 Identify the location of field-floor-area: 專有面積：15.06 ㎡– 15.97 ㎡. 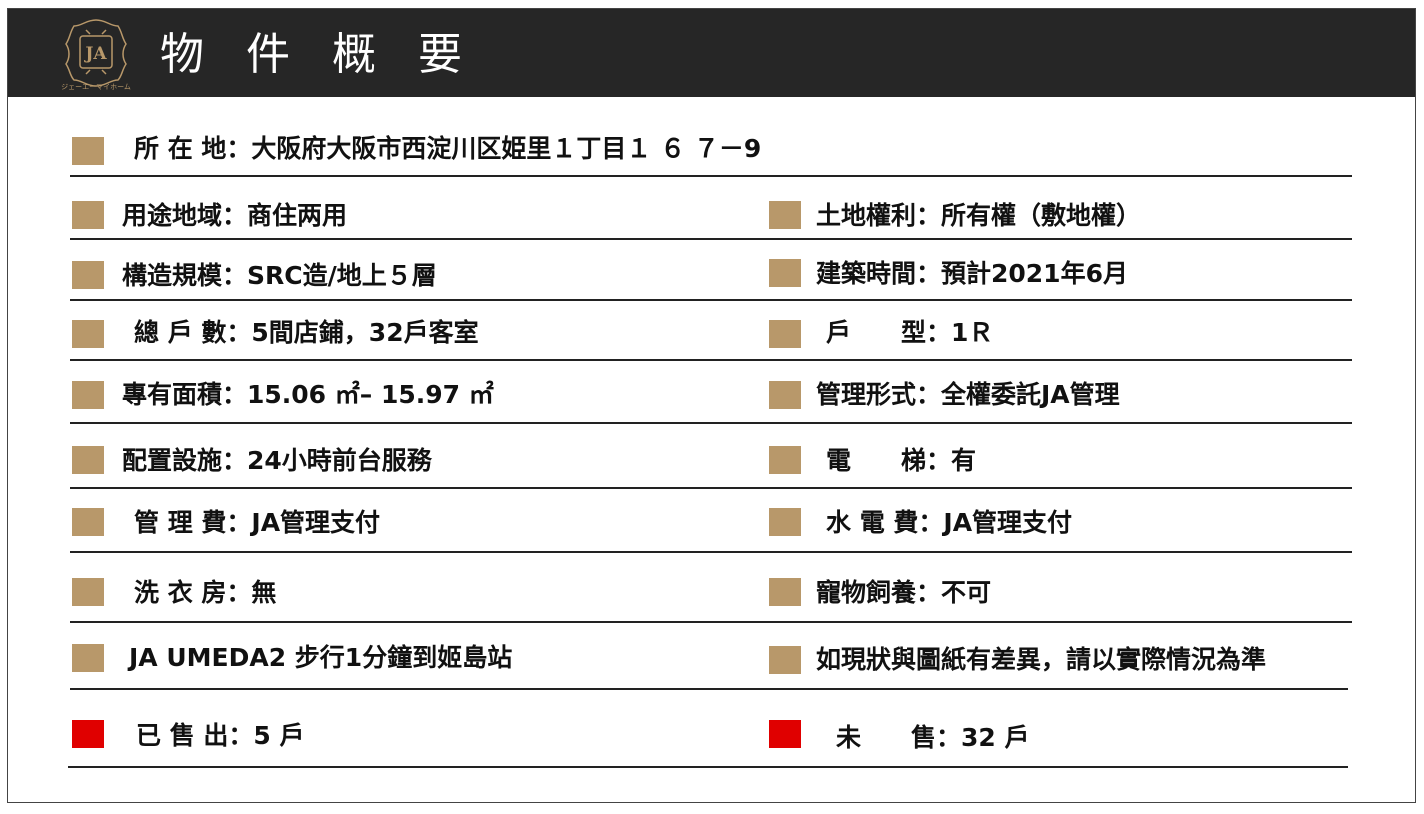
(308, 394).